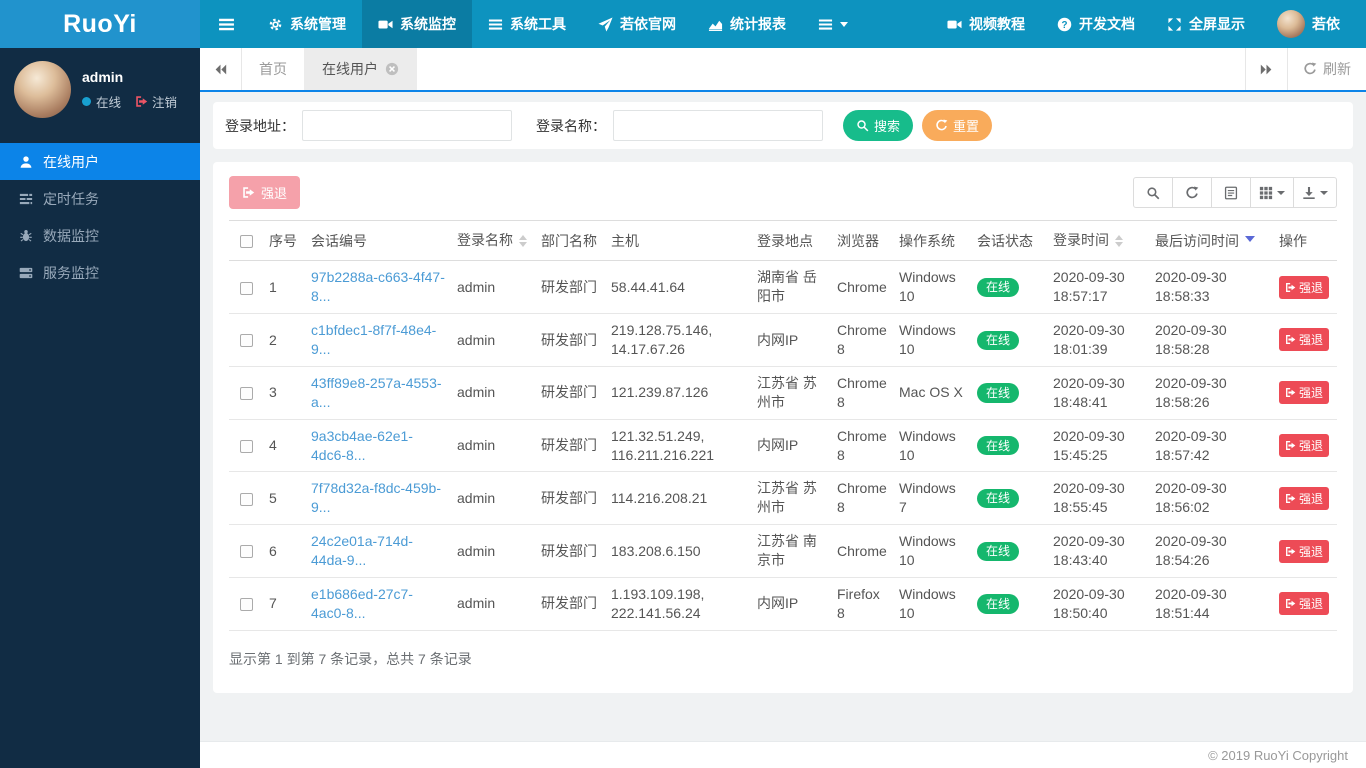  What do you see at coordinates (527, 24) in the screenshot?
I see `nav-item-system-tools: 系统工具` at bounding box center [527, 24].